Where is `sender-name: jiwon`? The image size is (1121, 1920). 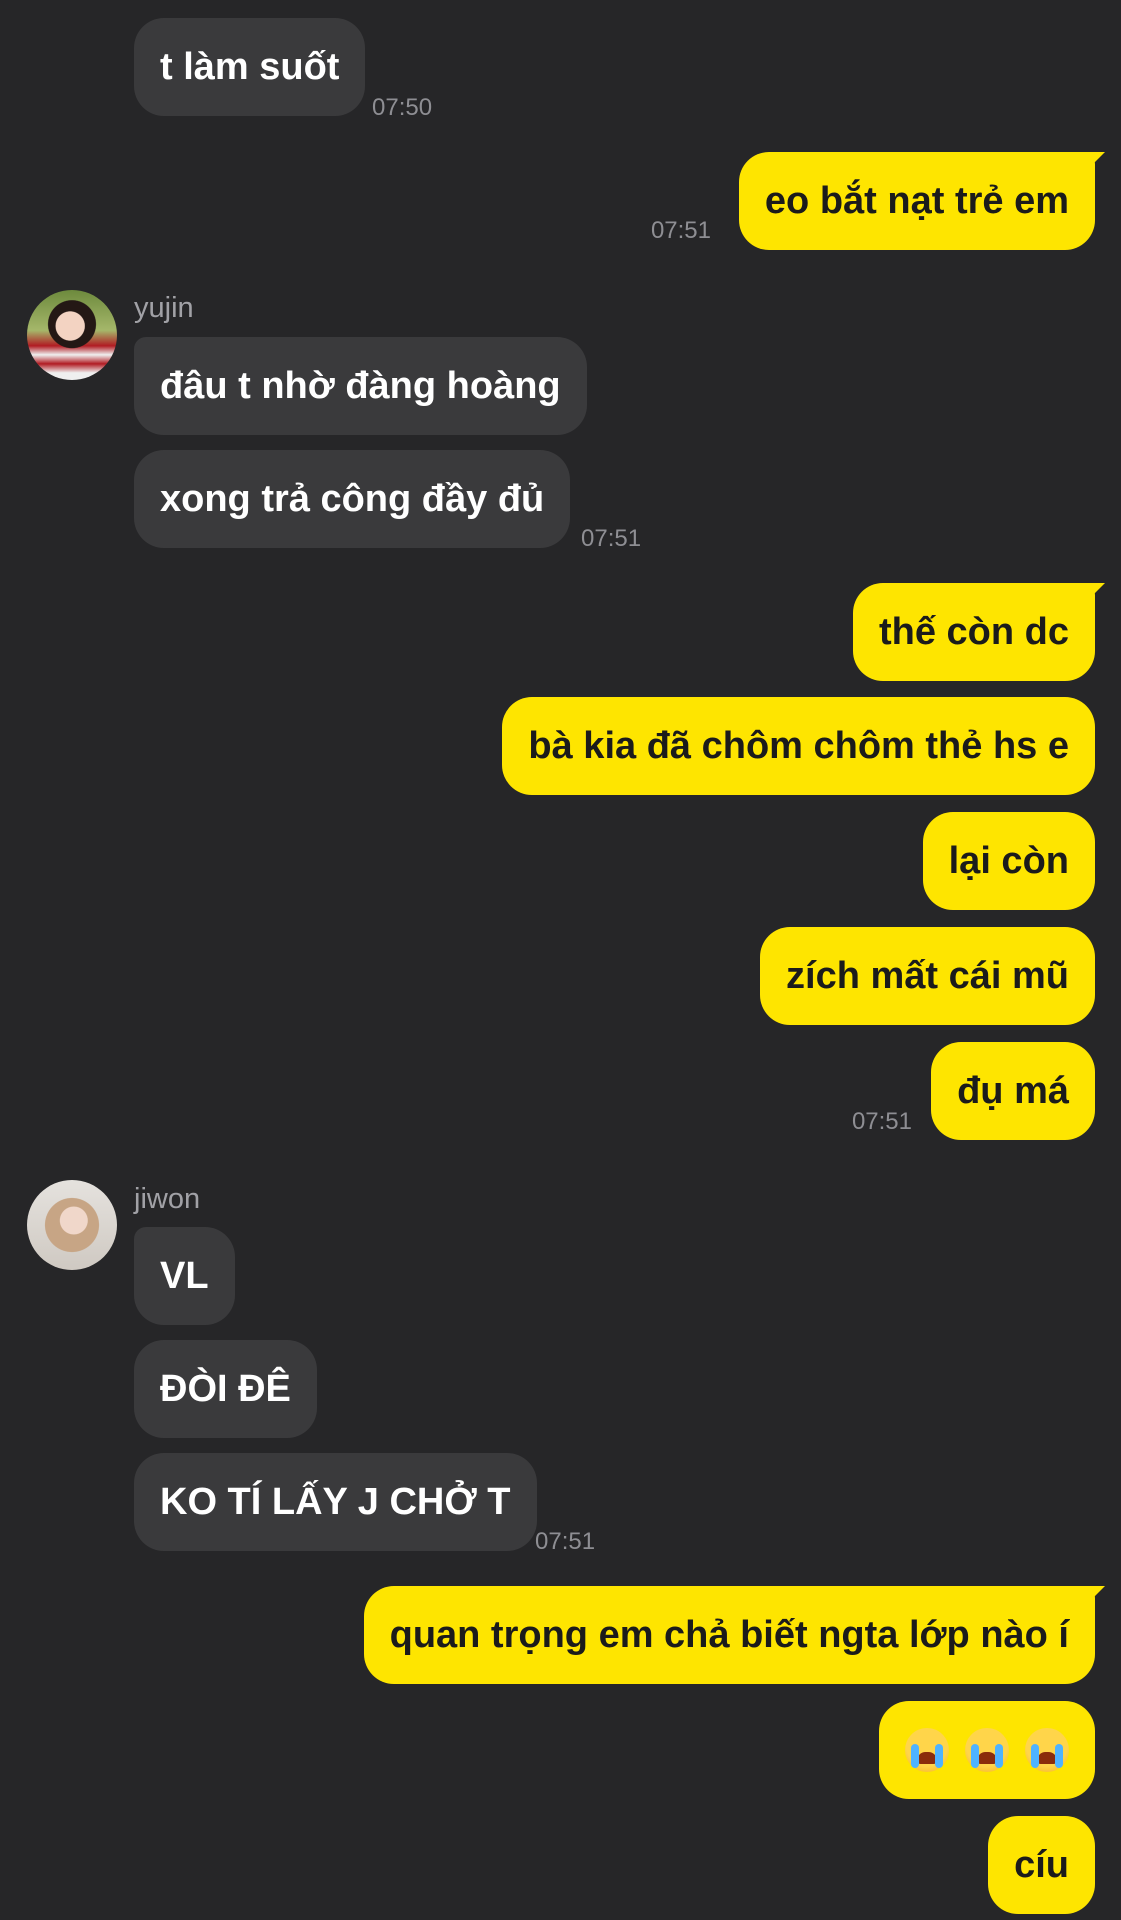
sender-name: jiwon is located at coordinates (167, 1199).